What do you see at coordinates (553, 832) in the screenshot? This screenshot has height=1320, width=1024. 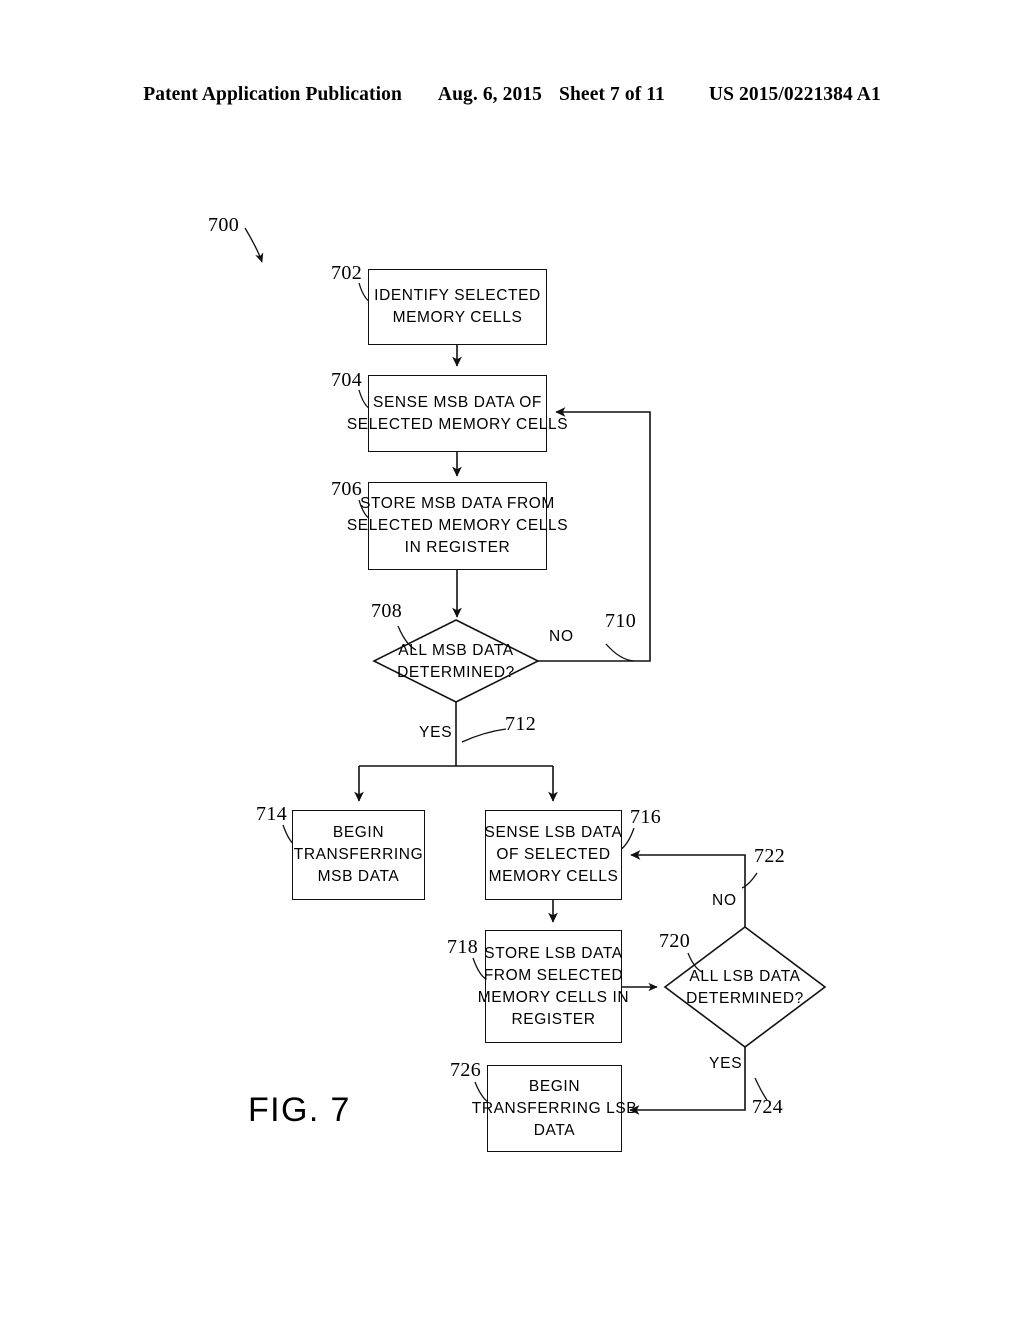 I see `box-716-line-1: SENSE LSB DATA` at bounding box center [553, 832].